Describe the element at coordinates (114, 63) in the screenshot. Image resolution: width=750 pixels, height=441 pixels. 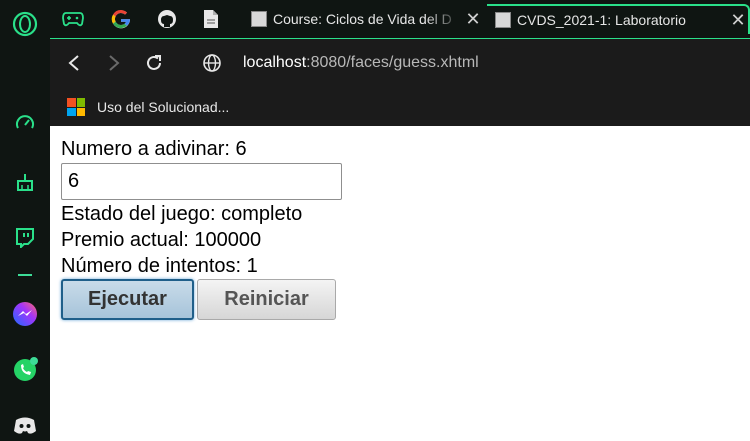
I see `forward-icon` at that location.